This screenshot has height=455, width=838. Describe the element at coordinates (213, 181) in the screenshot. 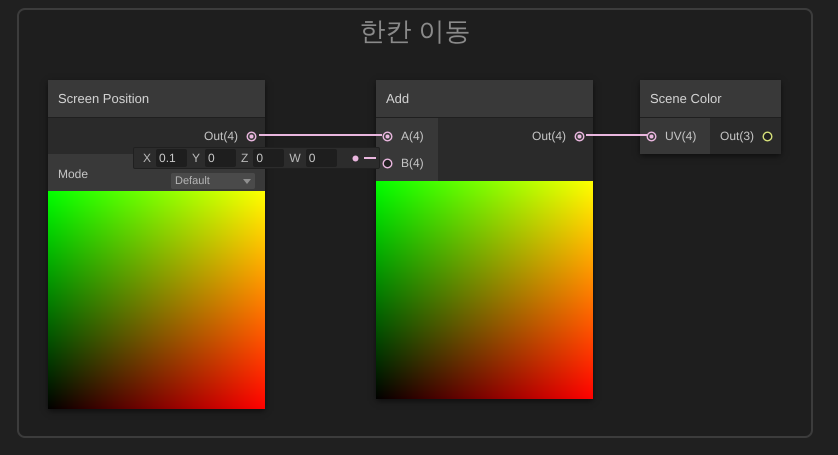

I see `mode-dropdown: Default` at that location.